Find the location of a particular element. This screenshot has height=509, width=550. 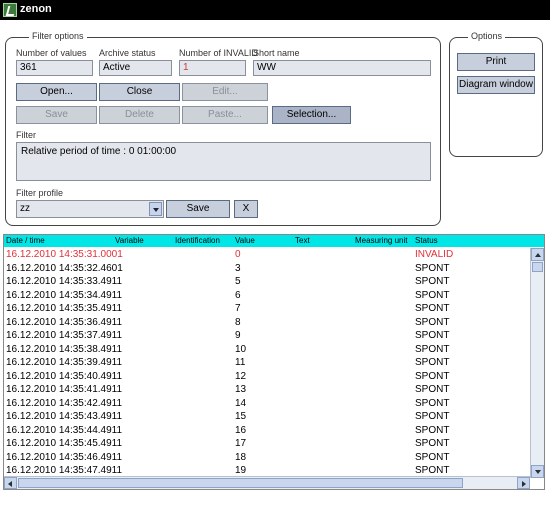

vertical-scrollbar is located at coordinates (537, 363).